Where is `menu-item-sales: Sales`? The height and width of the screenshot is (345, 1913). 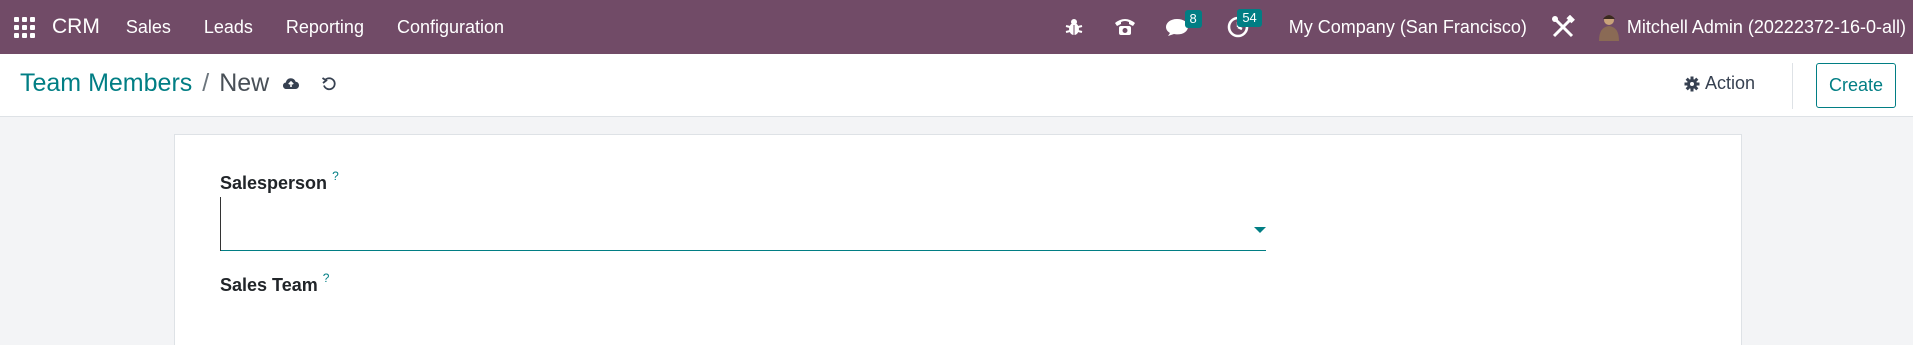
menu-item-sales: Sales is located at coordinates (148, 27).